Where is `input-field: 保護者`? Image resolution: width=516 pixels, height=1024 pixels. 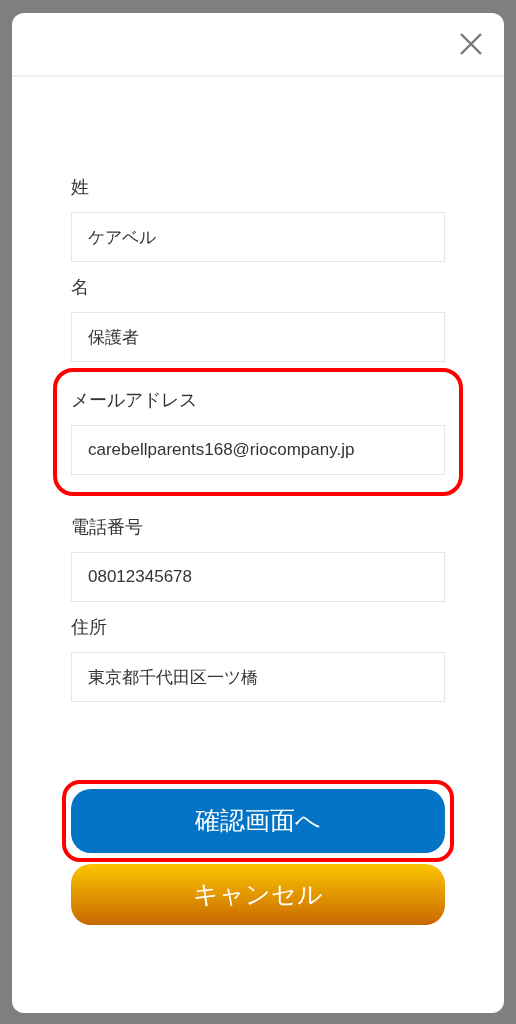
input-field: 保護者 is located at coordinates (258, 337).